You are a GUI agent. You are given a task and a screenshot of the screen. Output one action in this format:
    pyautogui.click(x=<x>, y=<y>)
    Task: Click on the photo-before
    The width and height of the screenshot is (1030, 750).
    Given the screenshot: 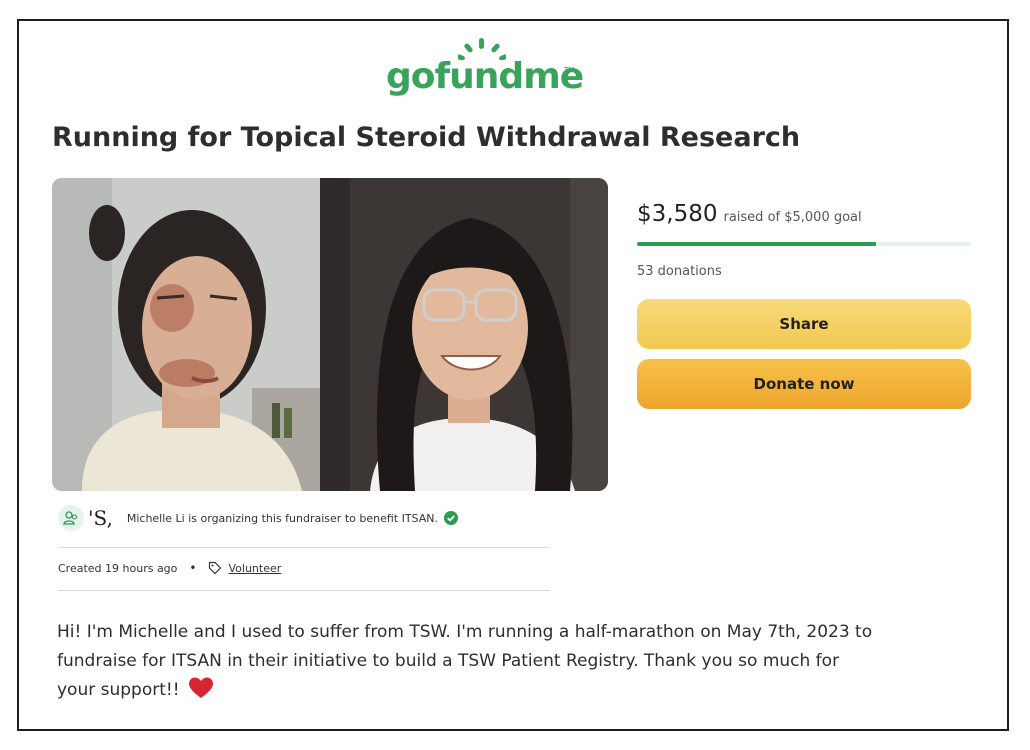 What is the action you would take?
    pyautogui.click(x=186, y=334)
    